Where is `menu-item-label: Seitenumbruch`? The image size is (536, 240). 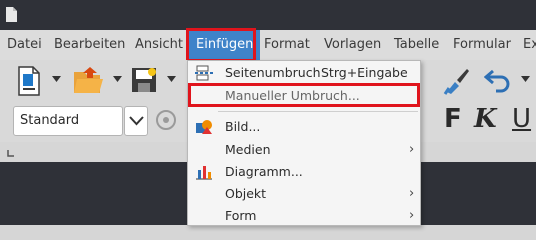 menu-item-label: Seitenumbruch is located at coordinates (273, 72).